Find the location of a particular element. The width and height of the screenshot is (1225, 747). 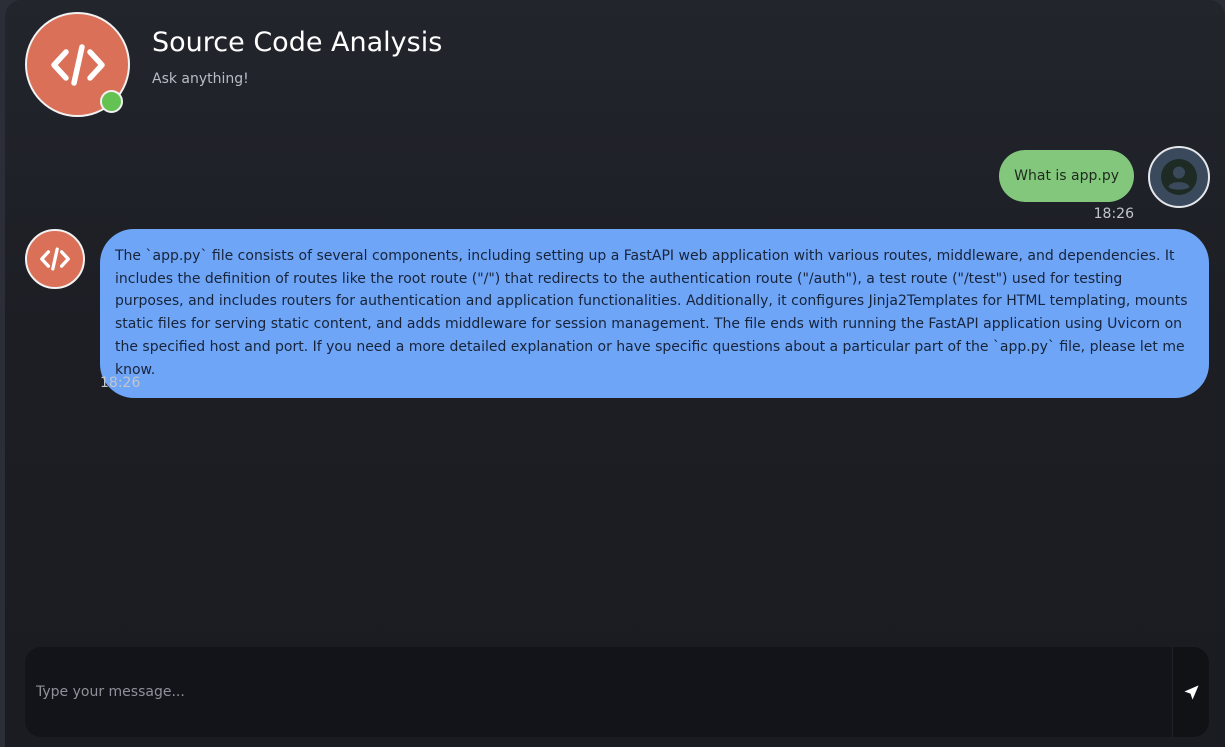

user-avatar is located at coordinates (1179, 177).